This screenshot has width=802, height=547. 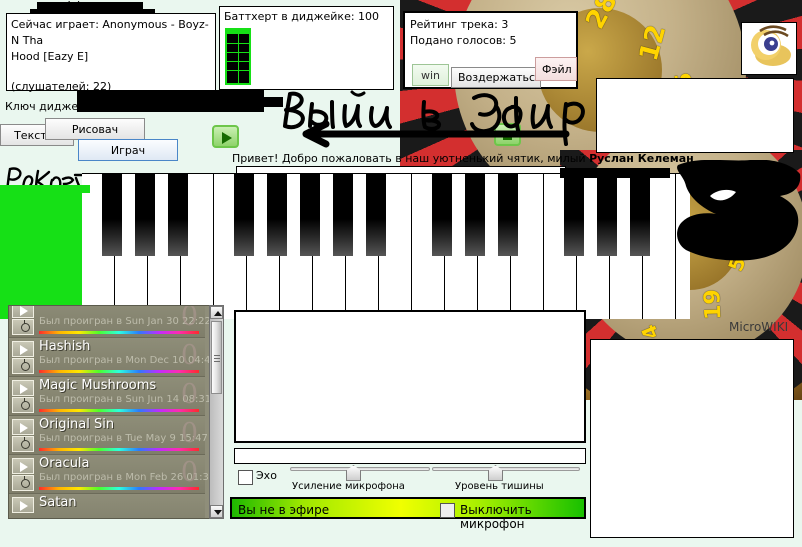 What do you see at coordinates (45, 189) in the screenshot?
I see `green-overlay-strip` at bounding box center [45, 189].